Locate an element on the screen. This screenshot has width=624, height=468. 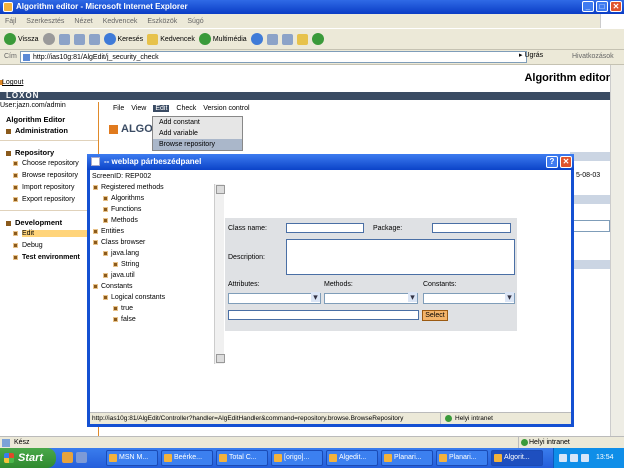
app-menu-file: File is located at coordinates (118, 108).